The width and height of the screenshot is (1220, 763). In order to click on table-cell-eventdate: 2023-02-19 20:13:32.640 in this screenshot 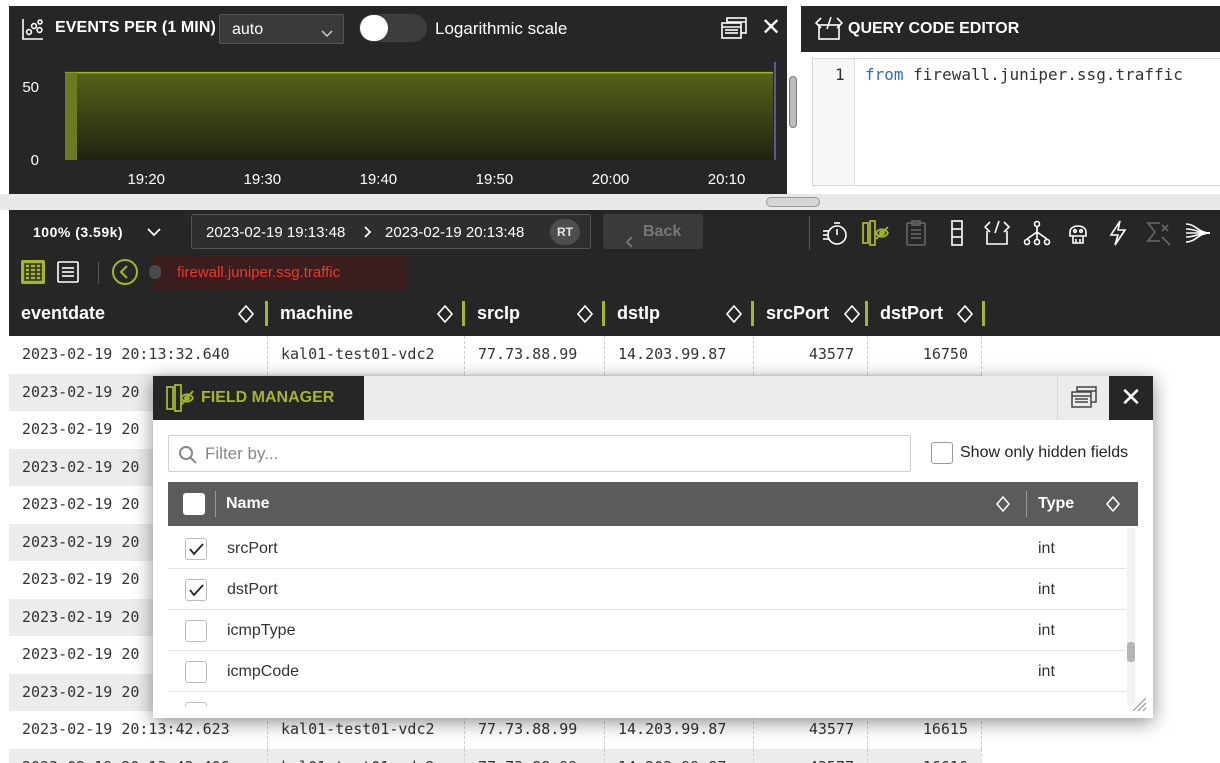, I will do `click(138, 355)`.